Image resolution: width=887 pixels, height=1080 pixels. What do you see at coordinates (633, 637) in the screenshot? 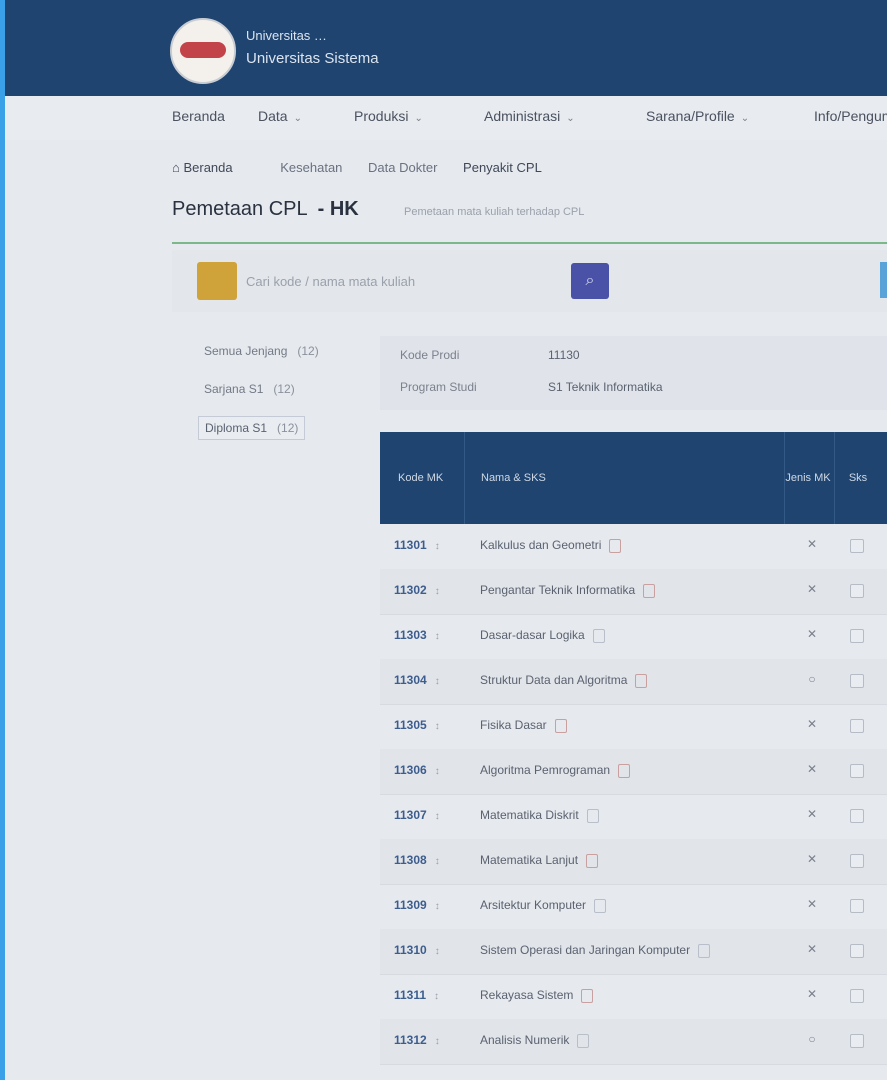
I see `table-row: 11303 ↕ Dasar-dasar Logika ✕` at bounding box center [633, 637].